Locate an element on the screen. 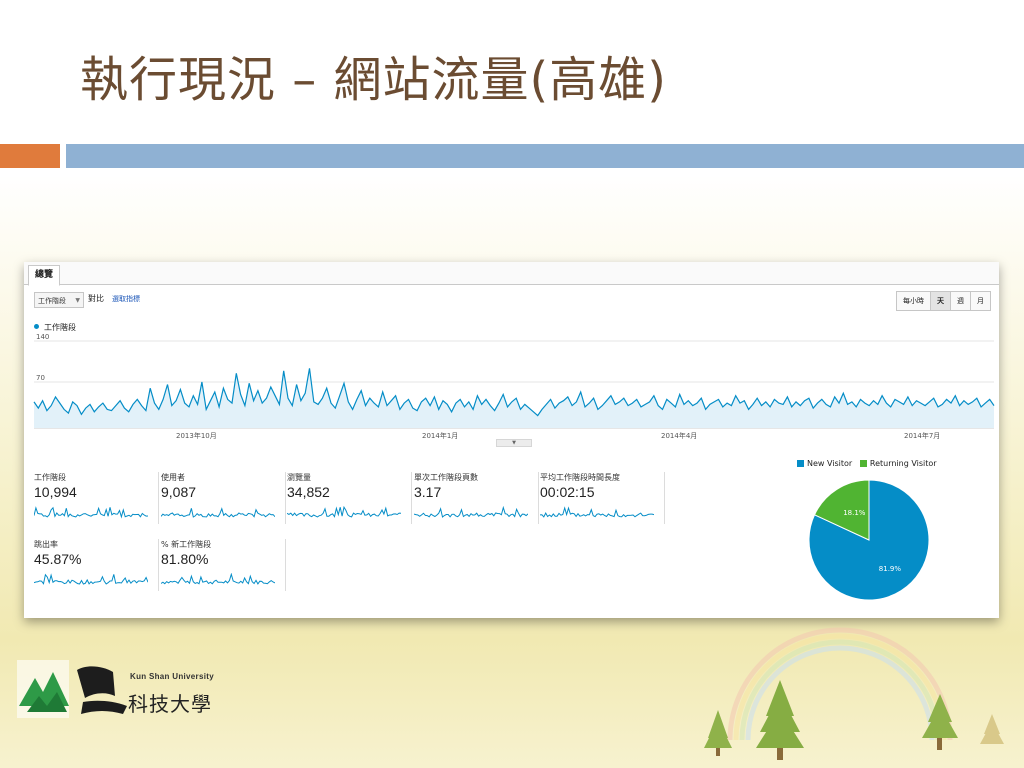 The image size is (1024, 768). legend-label-returning: Returning Visitor is located at coordinates (903, 463).